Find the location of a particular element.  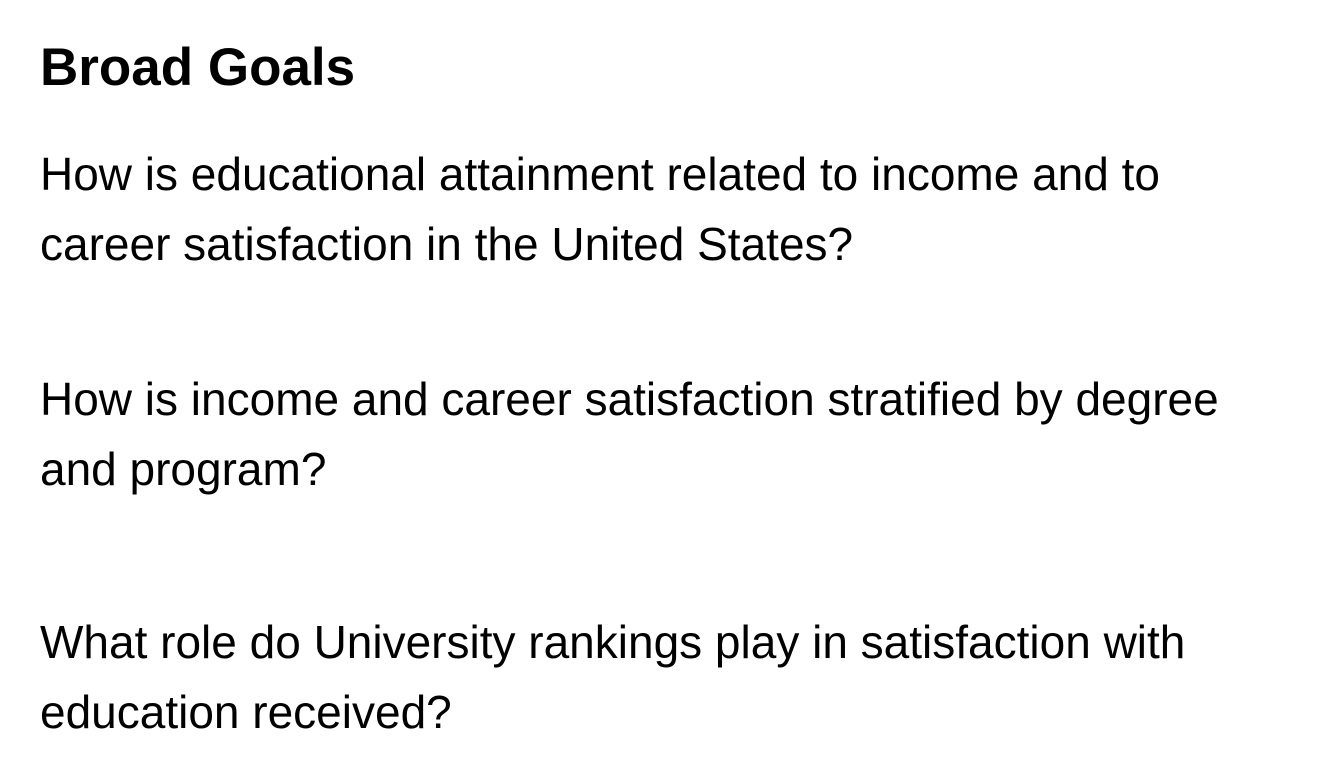

page-title: Broad Goals is located at coordinates (198, 67).